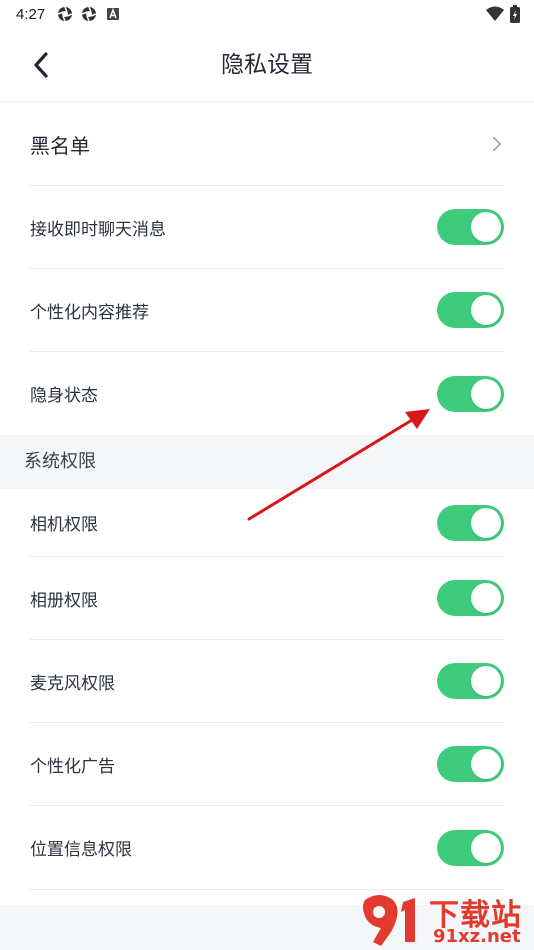 The image size is (534, 950). I want to click on watermark-domain: 91xz.net, so click(477, 936).